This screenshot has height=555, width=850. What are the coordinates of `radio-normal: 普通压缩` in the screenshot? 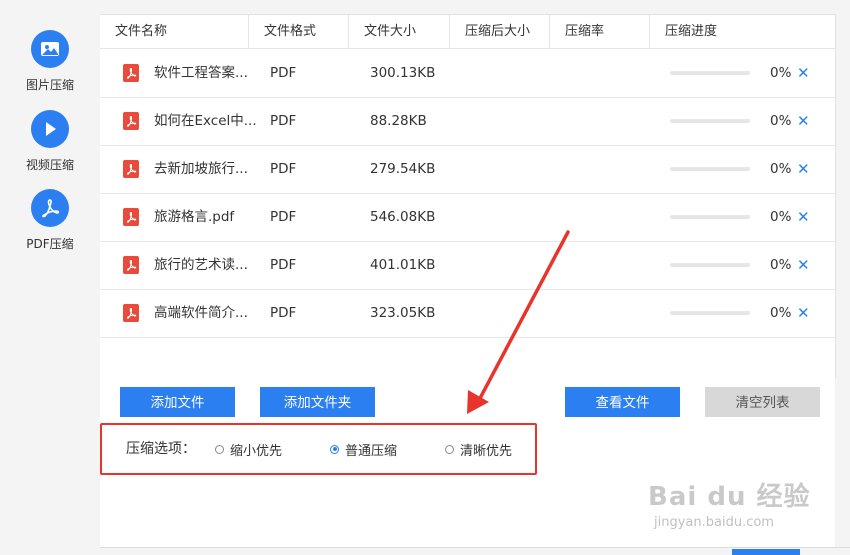 It's located at (363, 449).